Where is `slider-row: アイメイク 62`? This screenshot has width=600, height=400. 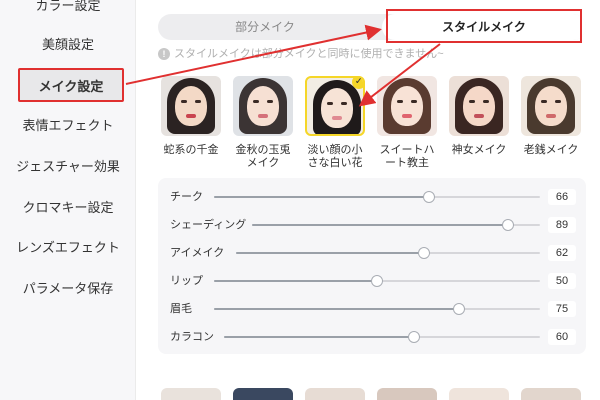
slider-row: アイメイク 62 is located at coordinates (372, 253).